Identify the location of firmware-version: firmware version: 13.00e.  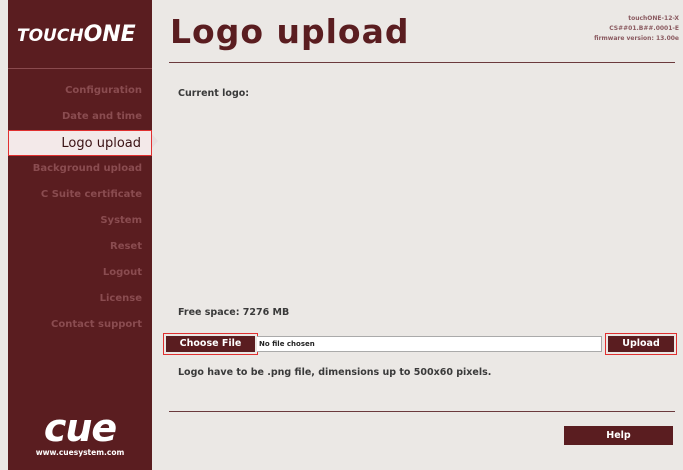
(636, 38).